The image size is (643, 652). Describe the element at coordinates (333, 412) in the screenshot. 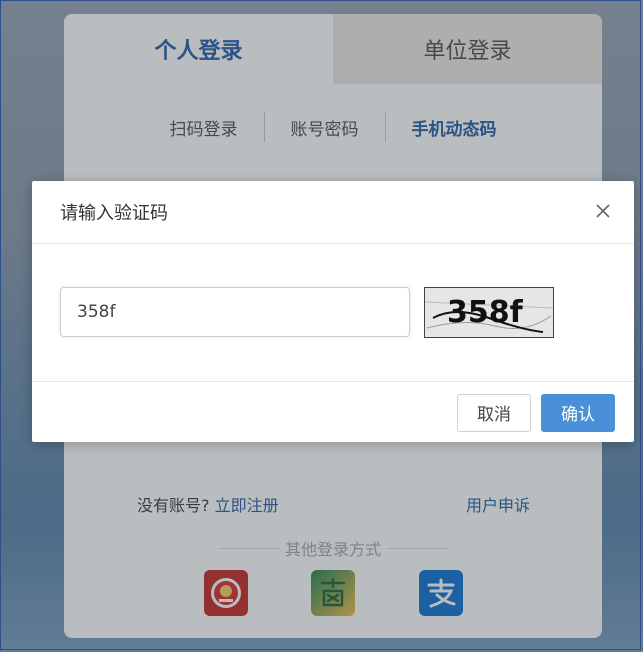

I see `dialog-footer: 取消 确认` at that location.